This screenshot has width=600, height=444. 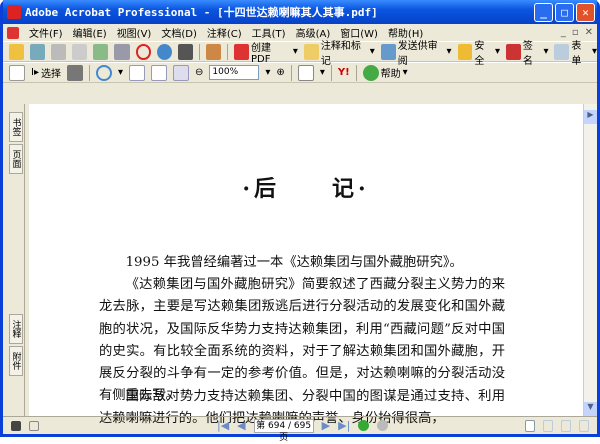 What do you see at coordinates (134, 32) in the screenshot?
I see `menu-view: 视图(V)` at bounding box center [134, 32].